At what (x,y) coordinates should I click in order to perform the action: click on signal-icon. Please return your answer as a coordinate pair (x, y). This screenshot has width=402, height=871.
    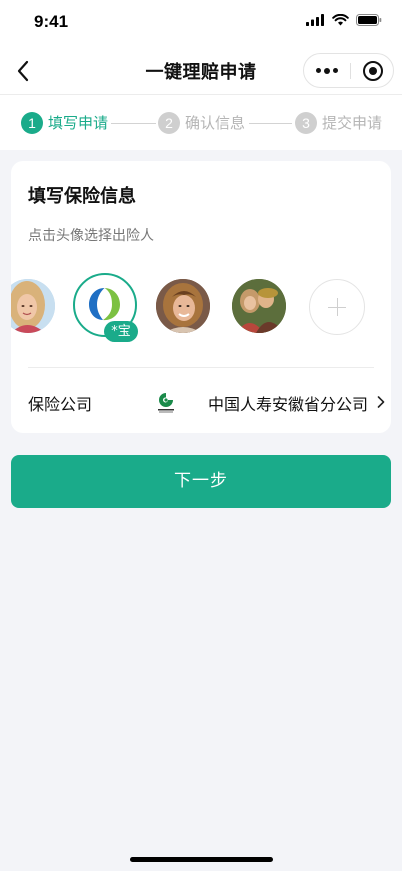
    Looking at the image, I should click on (315, 20).